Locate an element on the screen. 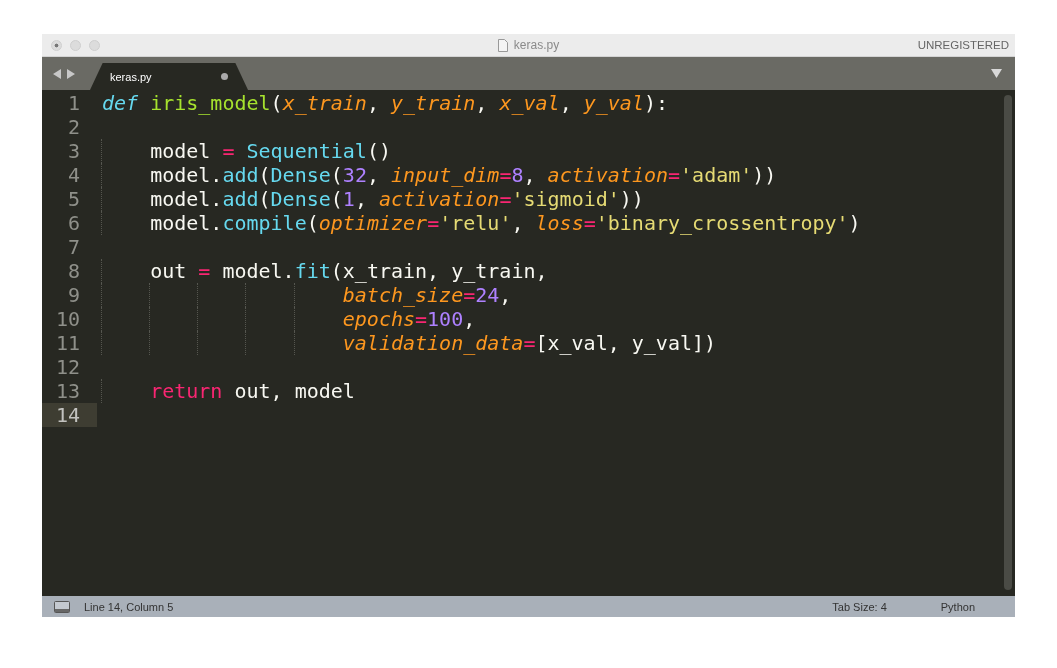 The image size is (1057, 668). code-token: y_train is located at coordinates (433, 103).